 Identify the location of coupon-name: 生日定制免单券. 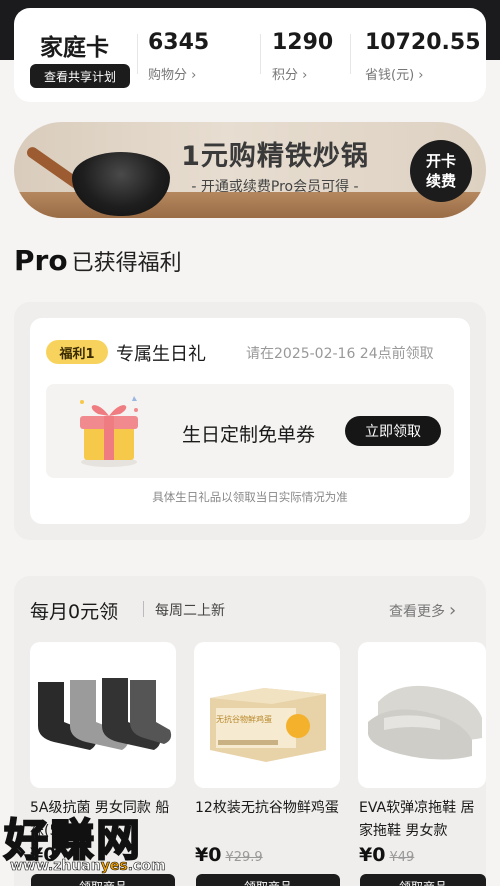
(249, 435).